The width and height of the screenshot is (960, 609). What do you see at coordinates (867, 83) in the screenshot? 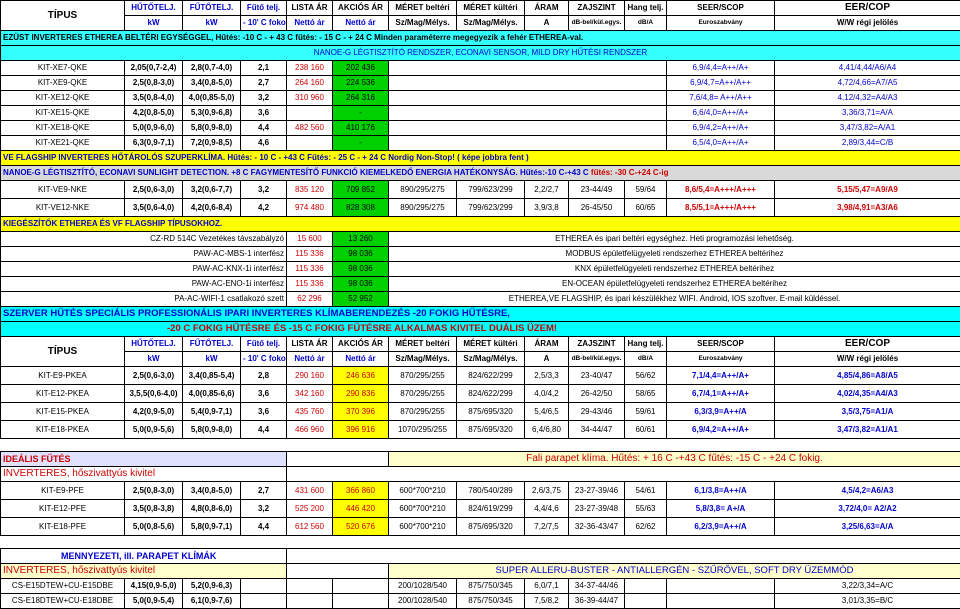
I see `eer-cop: 4,72/4,66=A7/A5` at bounding box center [867, 83].